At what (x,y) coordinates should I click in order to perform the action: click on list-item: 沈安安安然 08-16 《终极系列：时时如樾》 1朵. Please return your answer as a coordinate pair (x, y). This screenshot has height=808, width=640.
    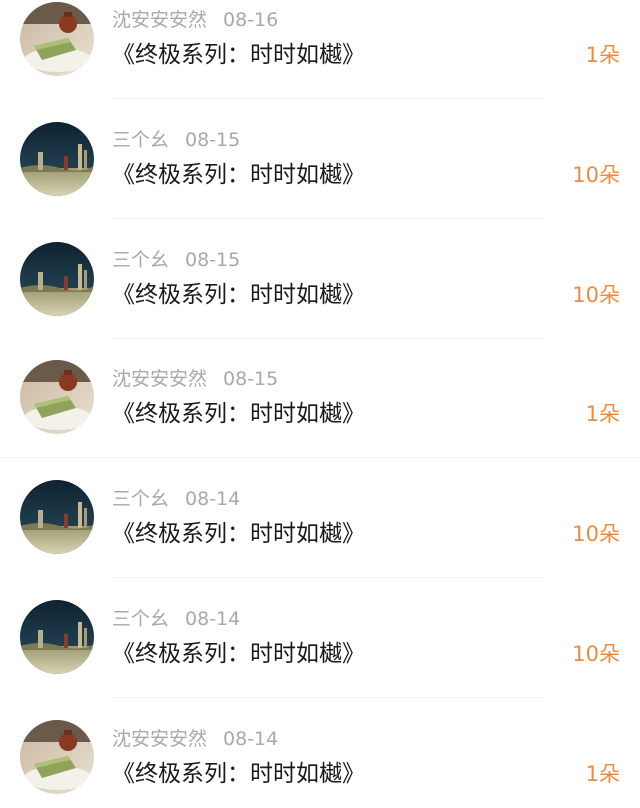
    Looking at the image, I should click on (320, 60).